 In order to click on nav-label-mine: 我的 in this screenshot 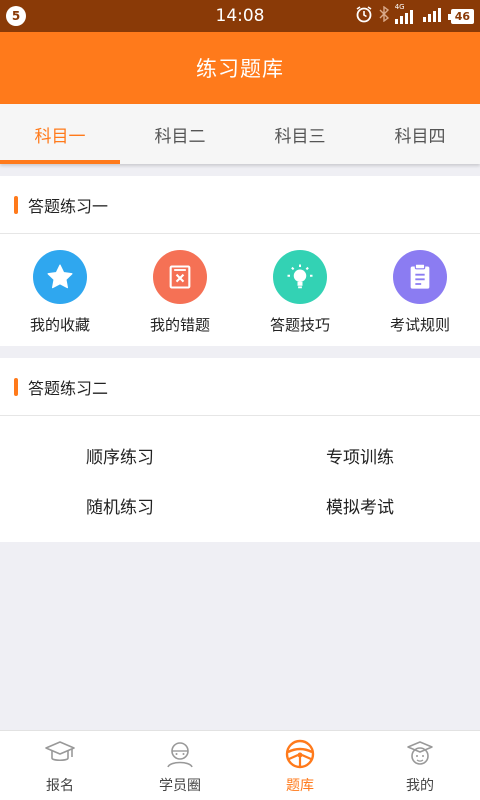, I will do `click(420, 786)`.